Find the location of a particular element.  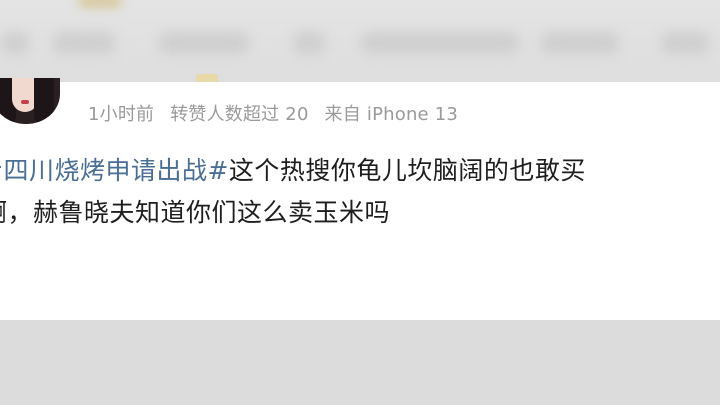

post-source: 来自 iPhone 13 is located at coordinates (391, 114).